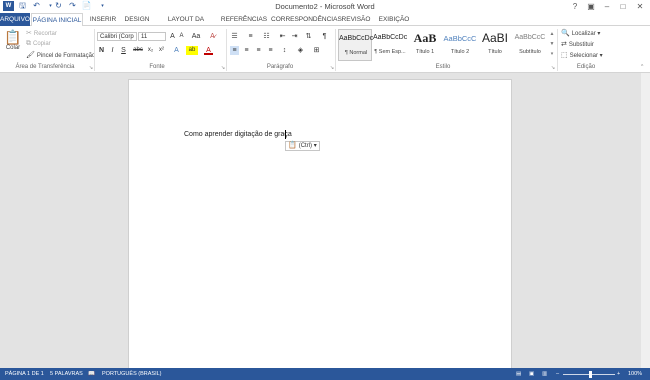 Image resolution: width=650 pixels, height=380 pixels. I want to click on tab-references: REFERÊNCIAS, so click(244, 19).